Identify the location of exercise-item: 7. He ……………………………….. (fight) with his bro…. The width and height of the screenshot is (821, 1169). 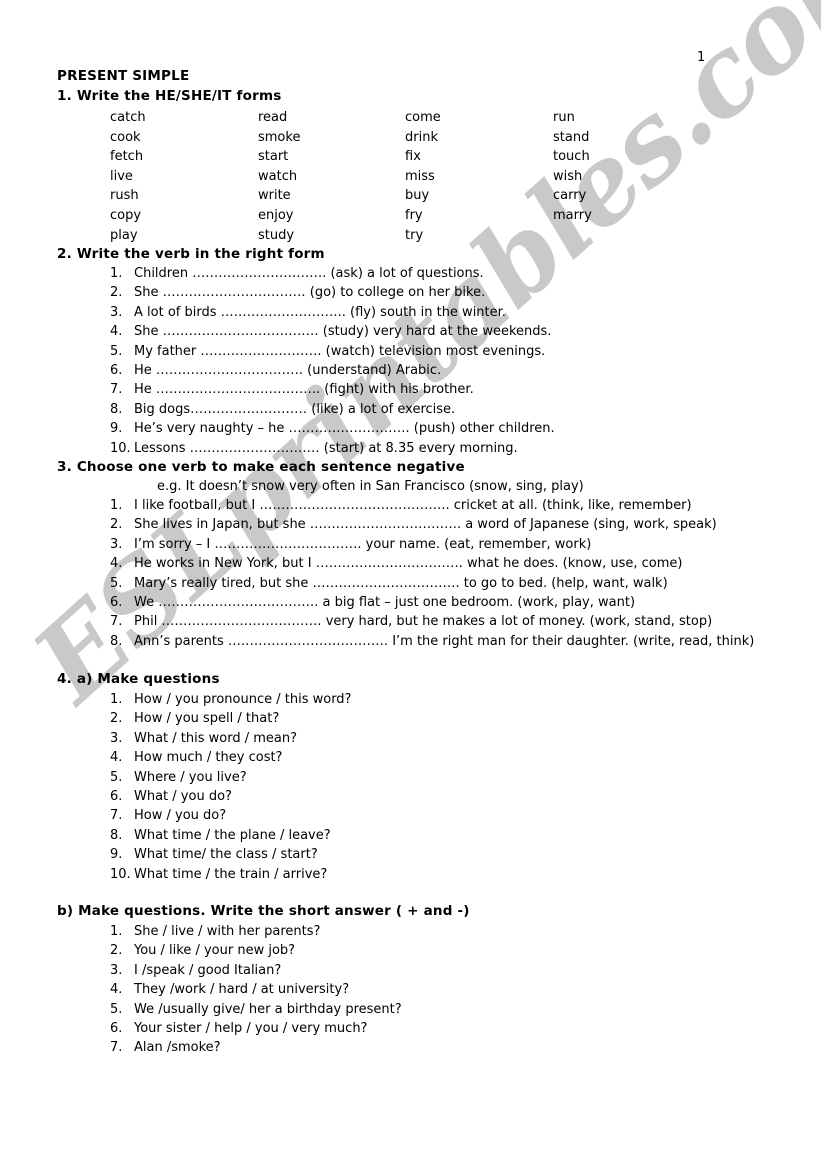
(410, 389).